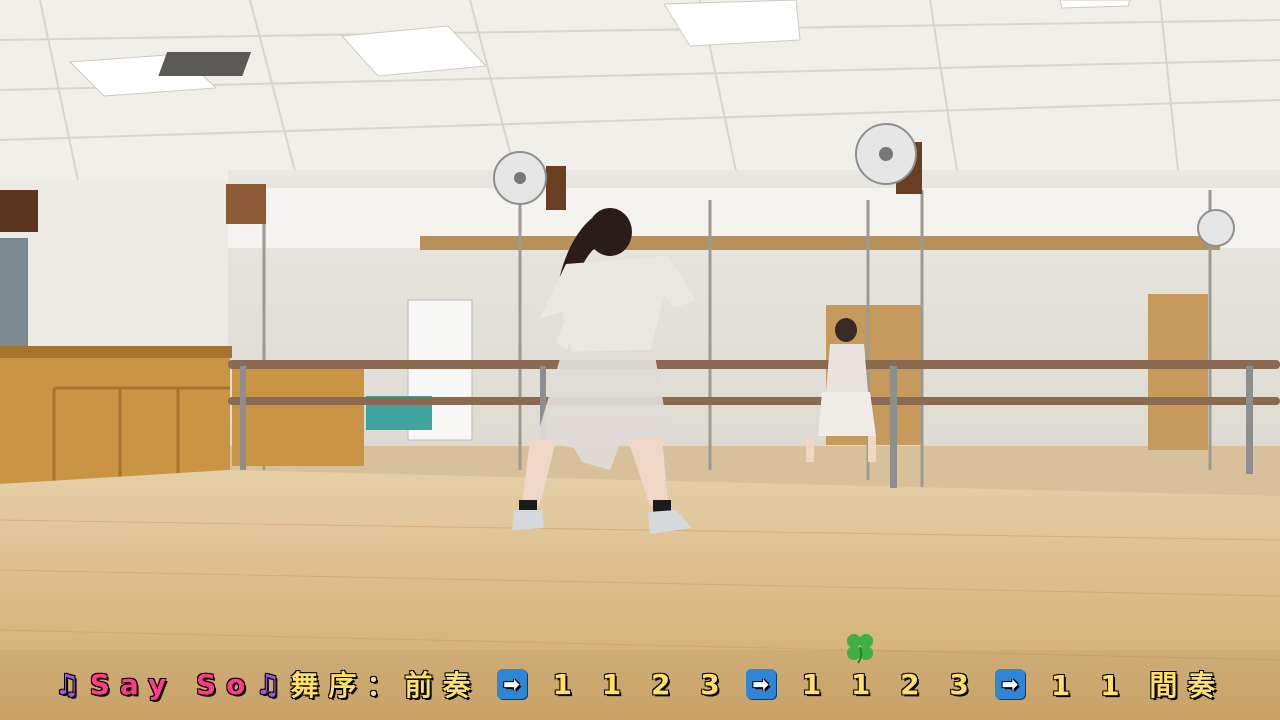 This screenshot has width=1280, height=720. Describe the element at coordinates (115, 416) in the screenshot. I see `wooden-counter` at that location.